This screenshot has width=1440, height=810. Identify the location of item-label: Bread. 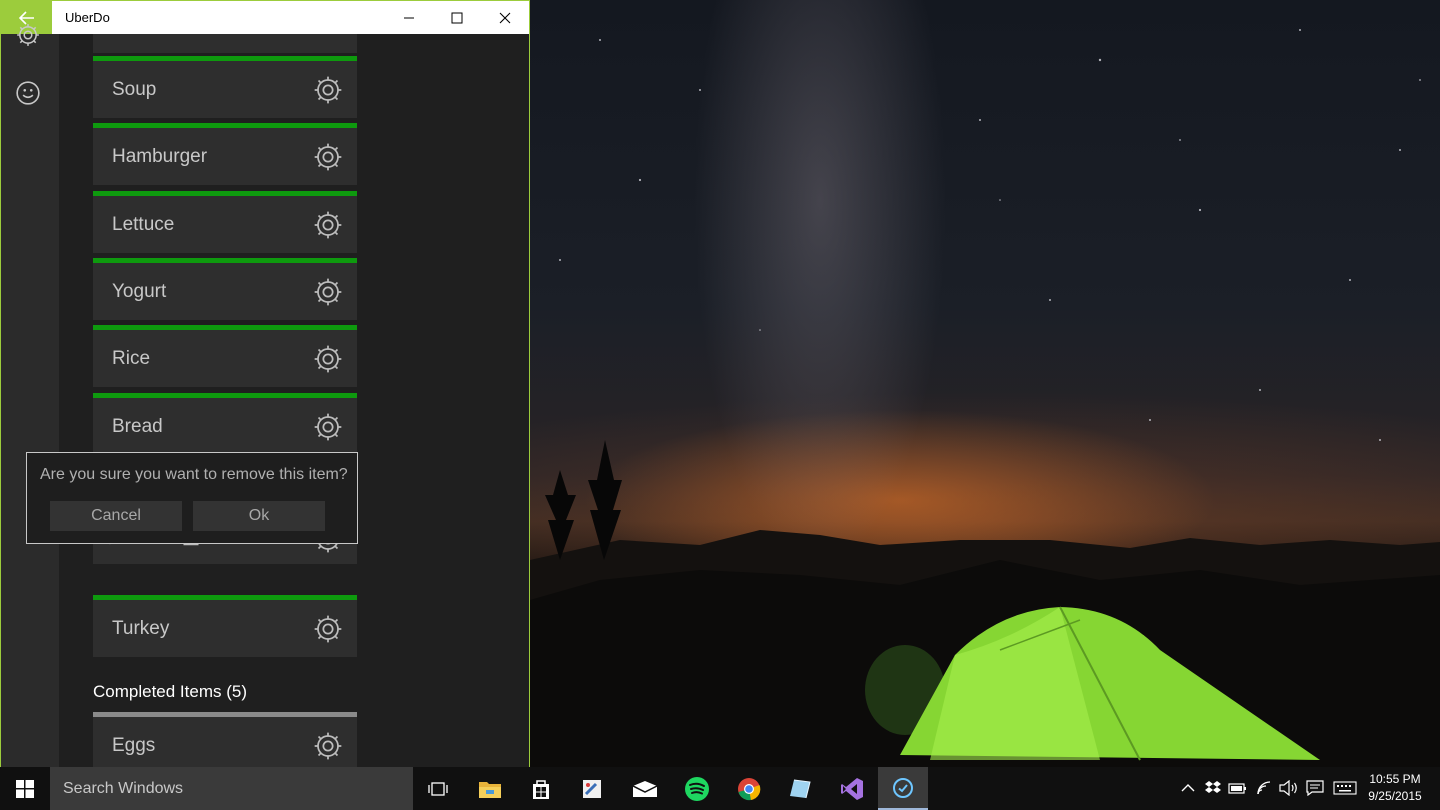
(137, 426).